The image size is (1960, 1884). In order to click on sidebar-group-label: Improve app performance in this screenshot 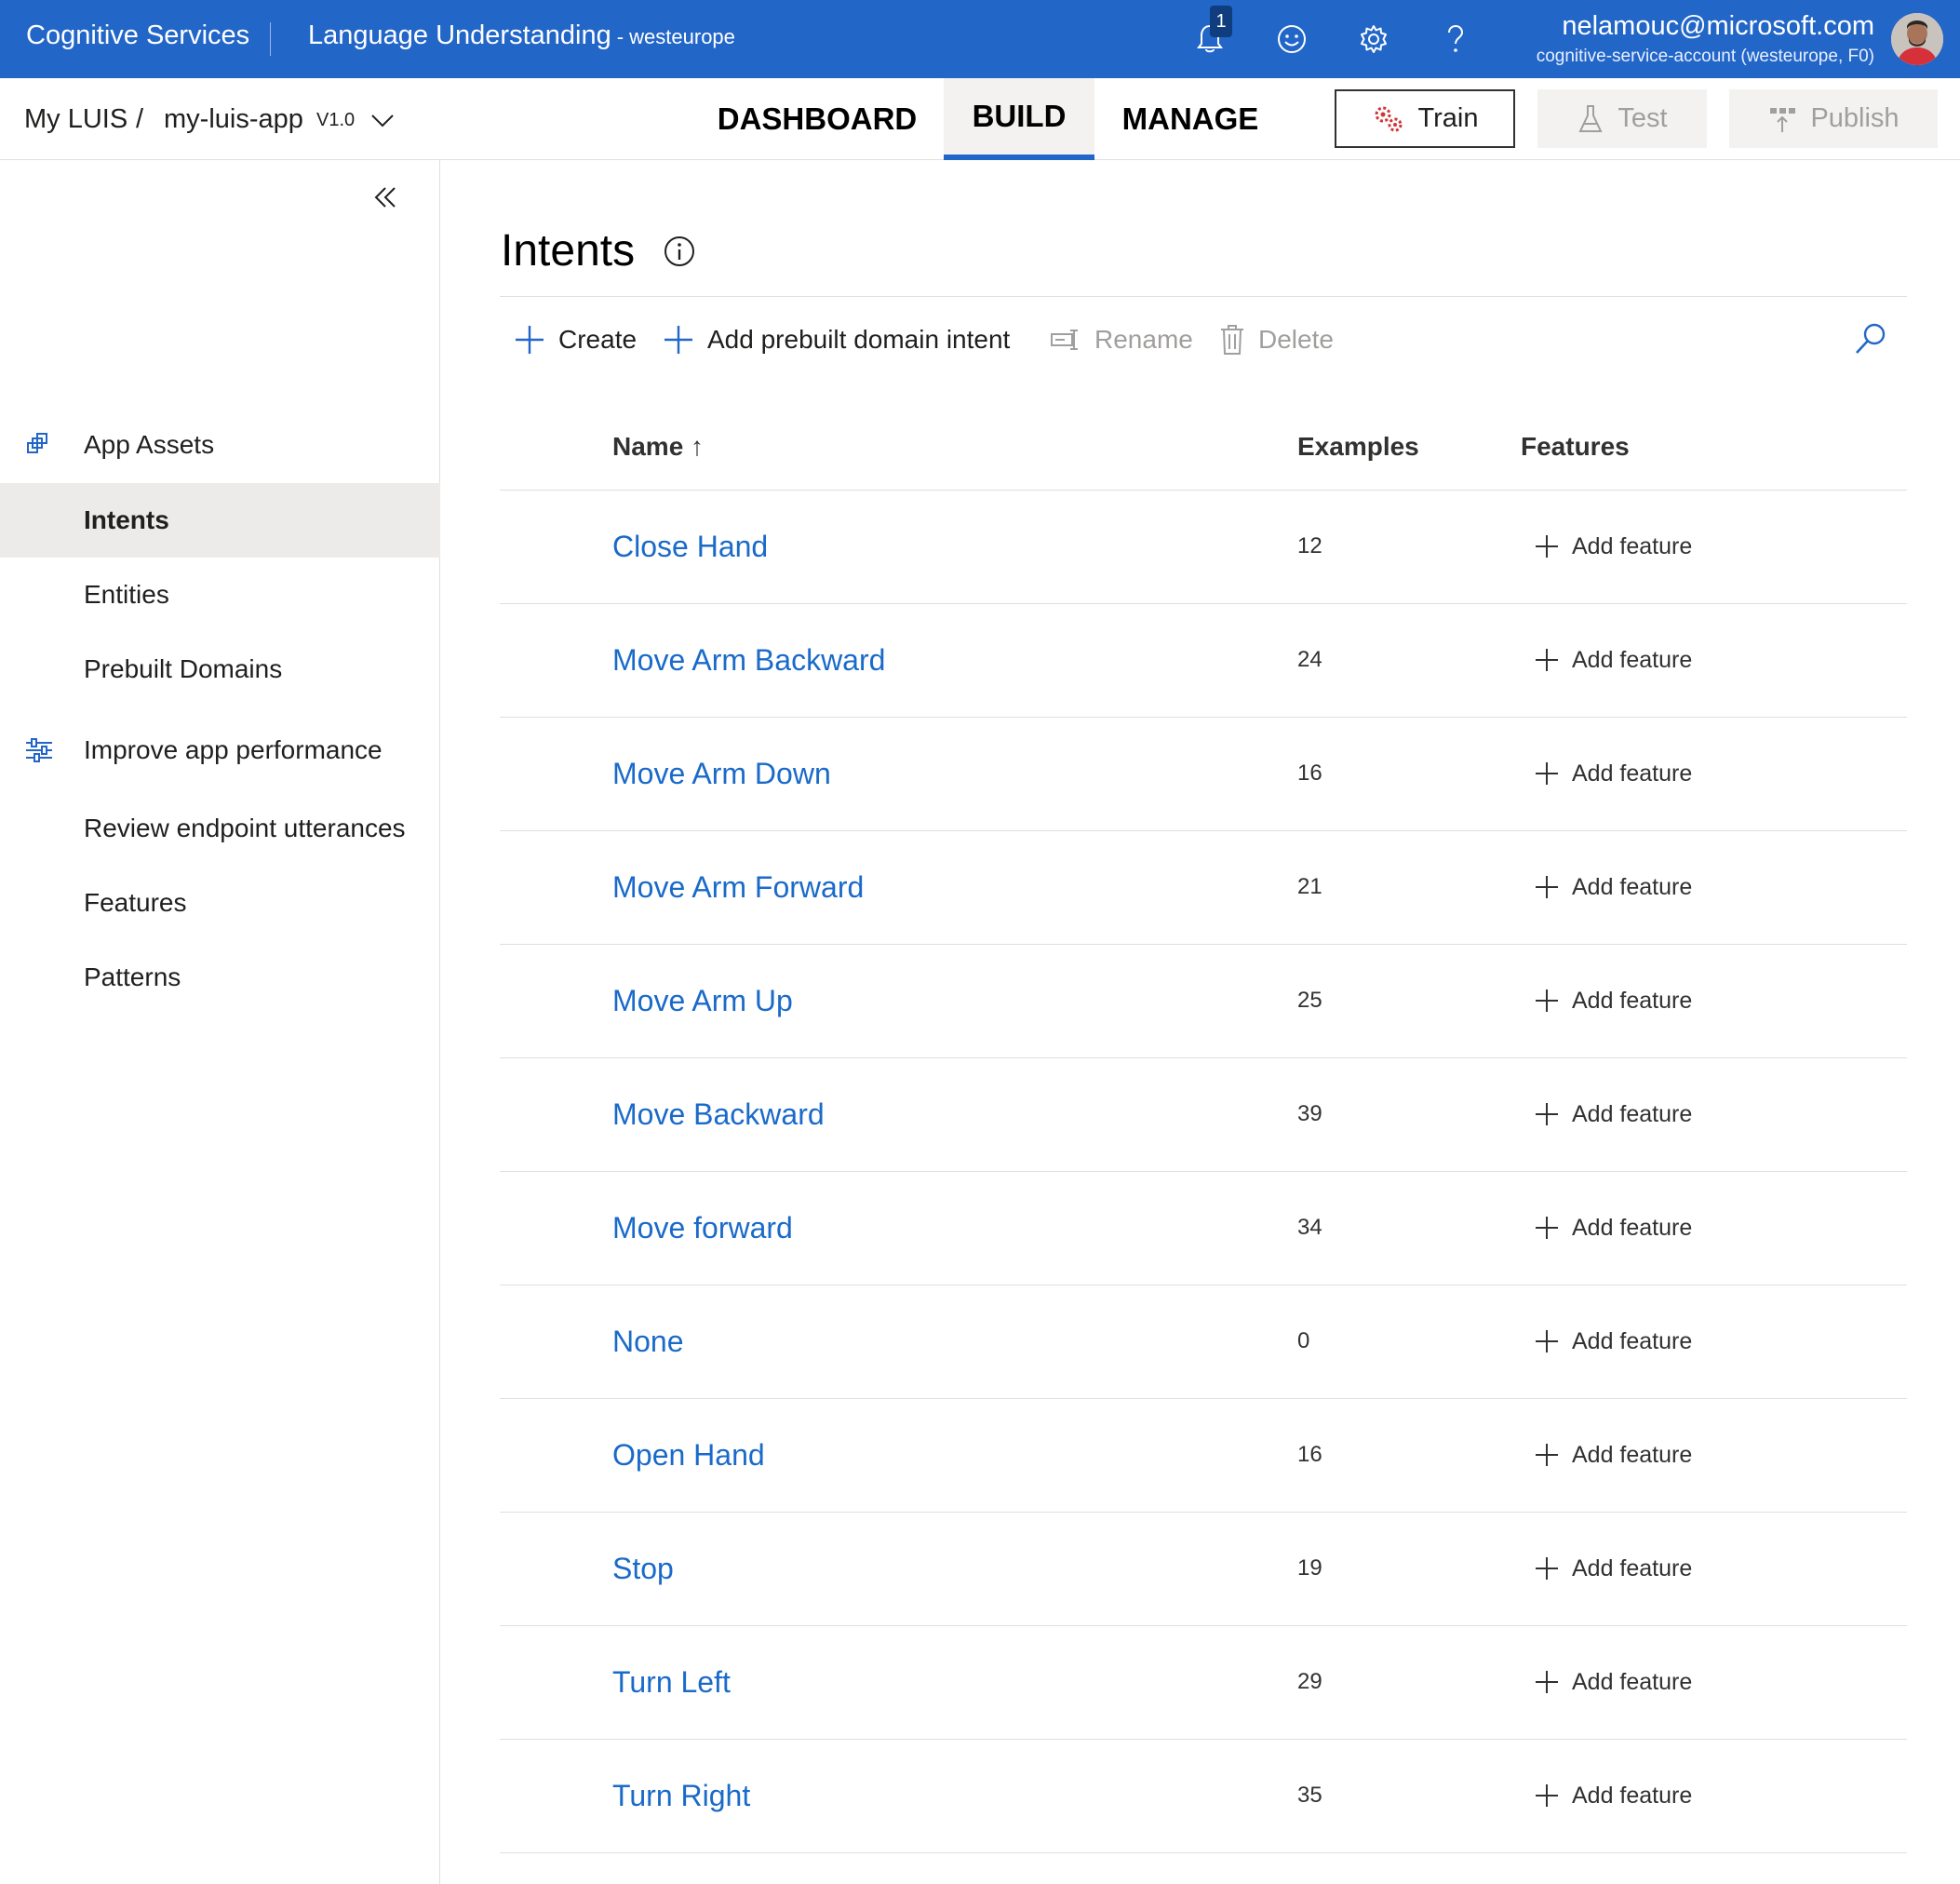, I will do `click(233, 749)`.